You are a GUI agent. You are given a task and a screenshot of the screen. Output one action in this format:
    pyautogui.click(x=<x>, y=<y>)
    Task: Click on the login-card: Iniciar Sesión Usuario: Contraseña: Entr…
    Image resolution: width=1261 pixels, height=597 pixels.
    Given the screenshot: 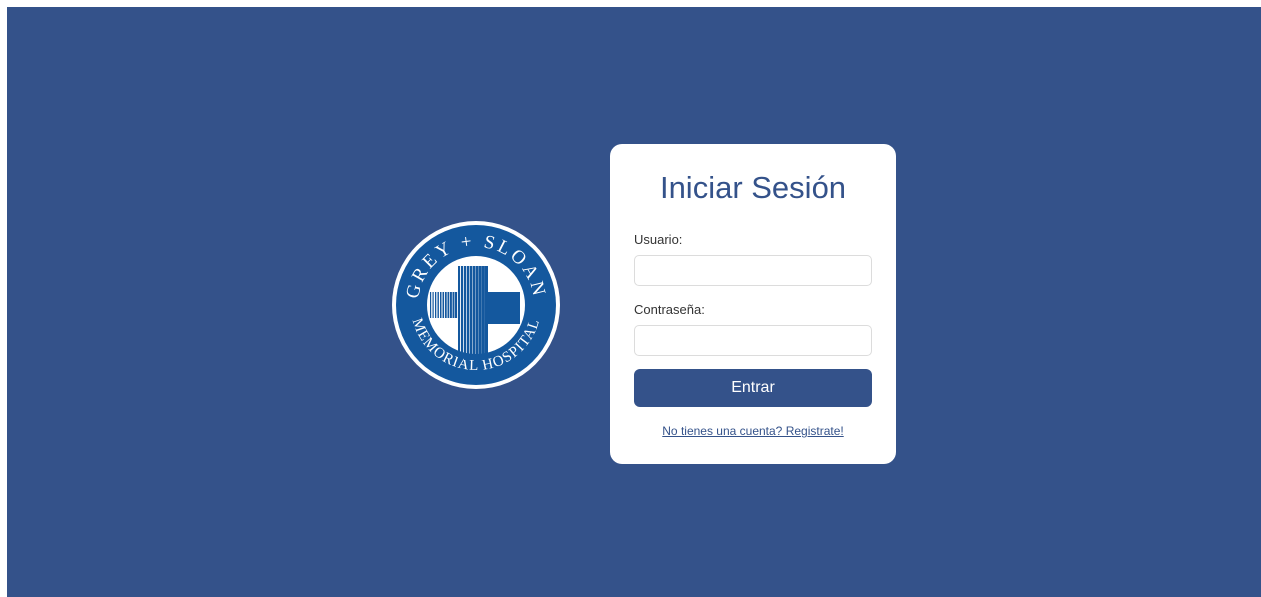 What is the action you would take?
    pyautogui.click(x=753, y=304)
    